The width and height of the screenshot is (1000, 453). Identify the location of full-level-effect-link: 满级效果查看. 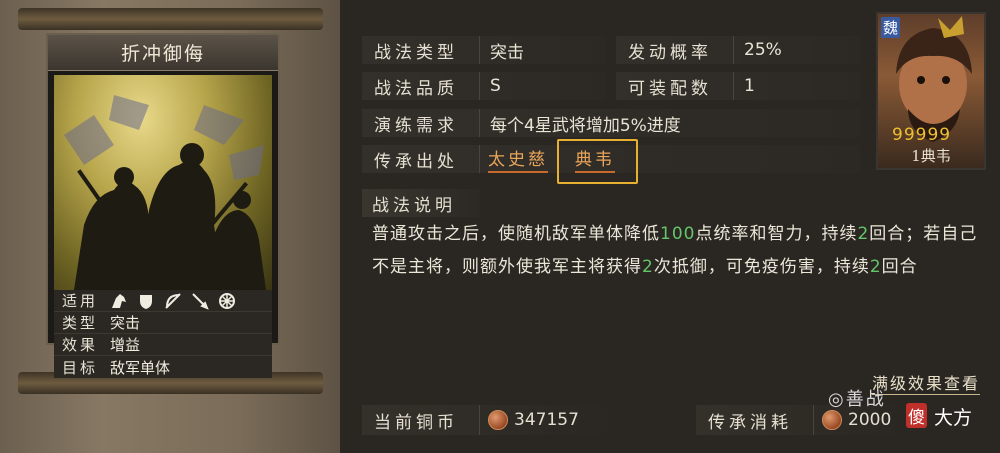
(925, 382).